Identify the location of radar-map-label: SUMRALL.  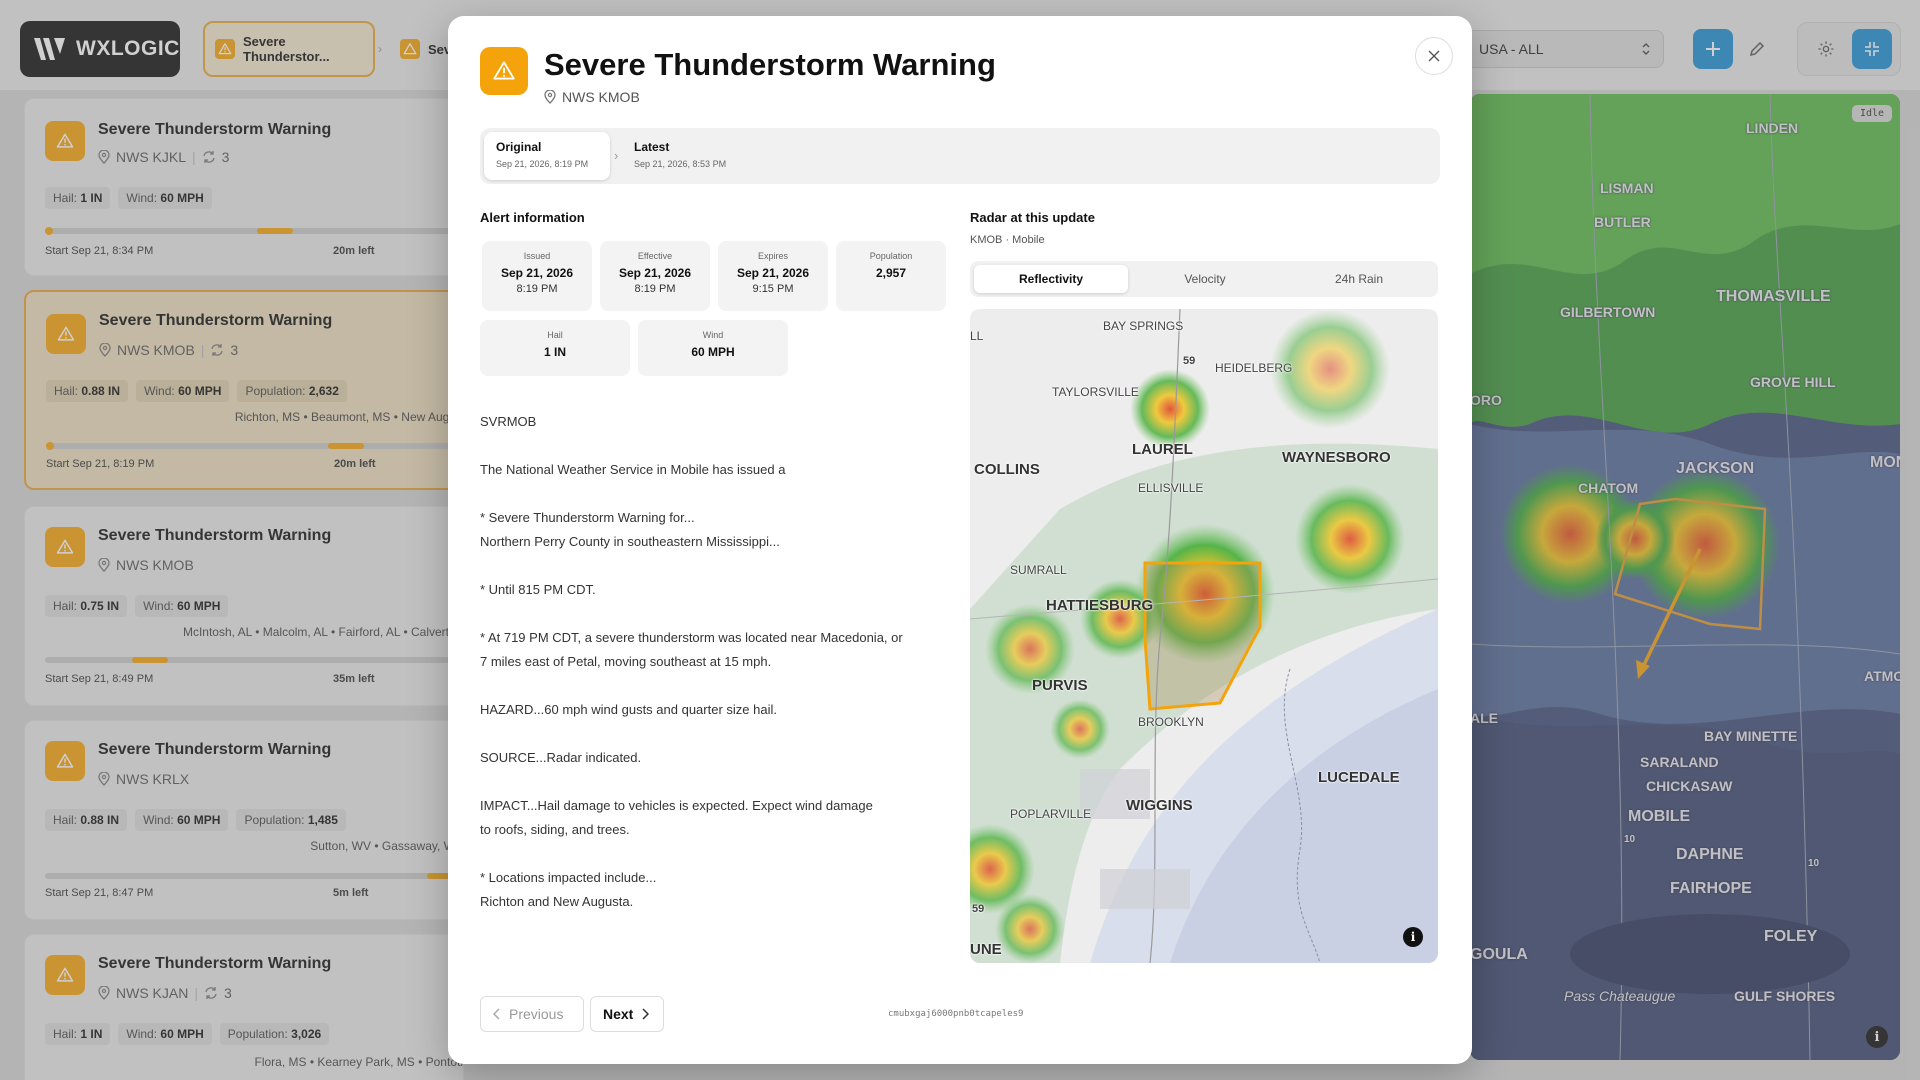
(1038, 570).